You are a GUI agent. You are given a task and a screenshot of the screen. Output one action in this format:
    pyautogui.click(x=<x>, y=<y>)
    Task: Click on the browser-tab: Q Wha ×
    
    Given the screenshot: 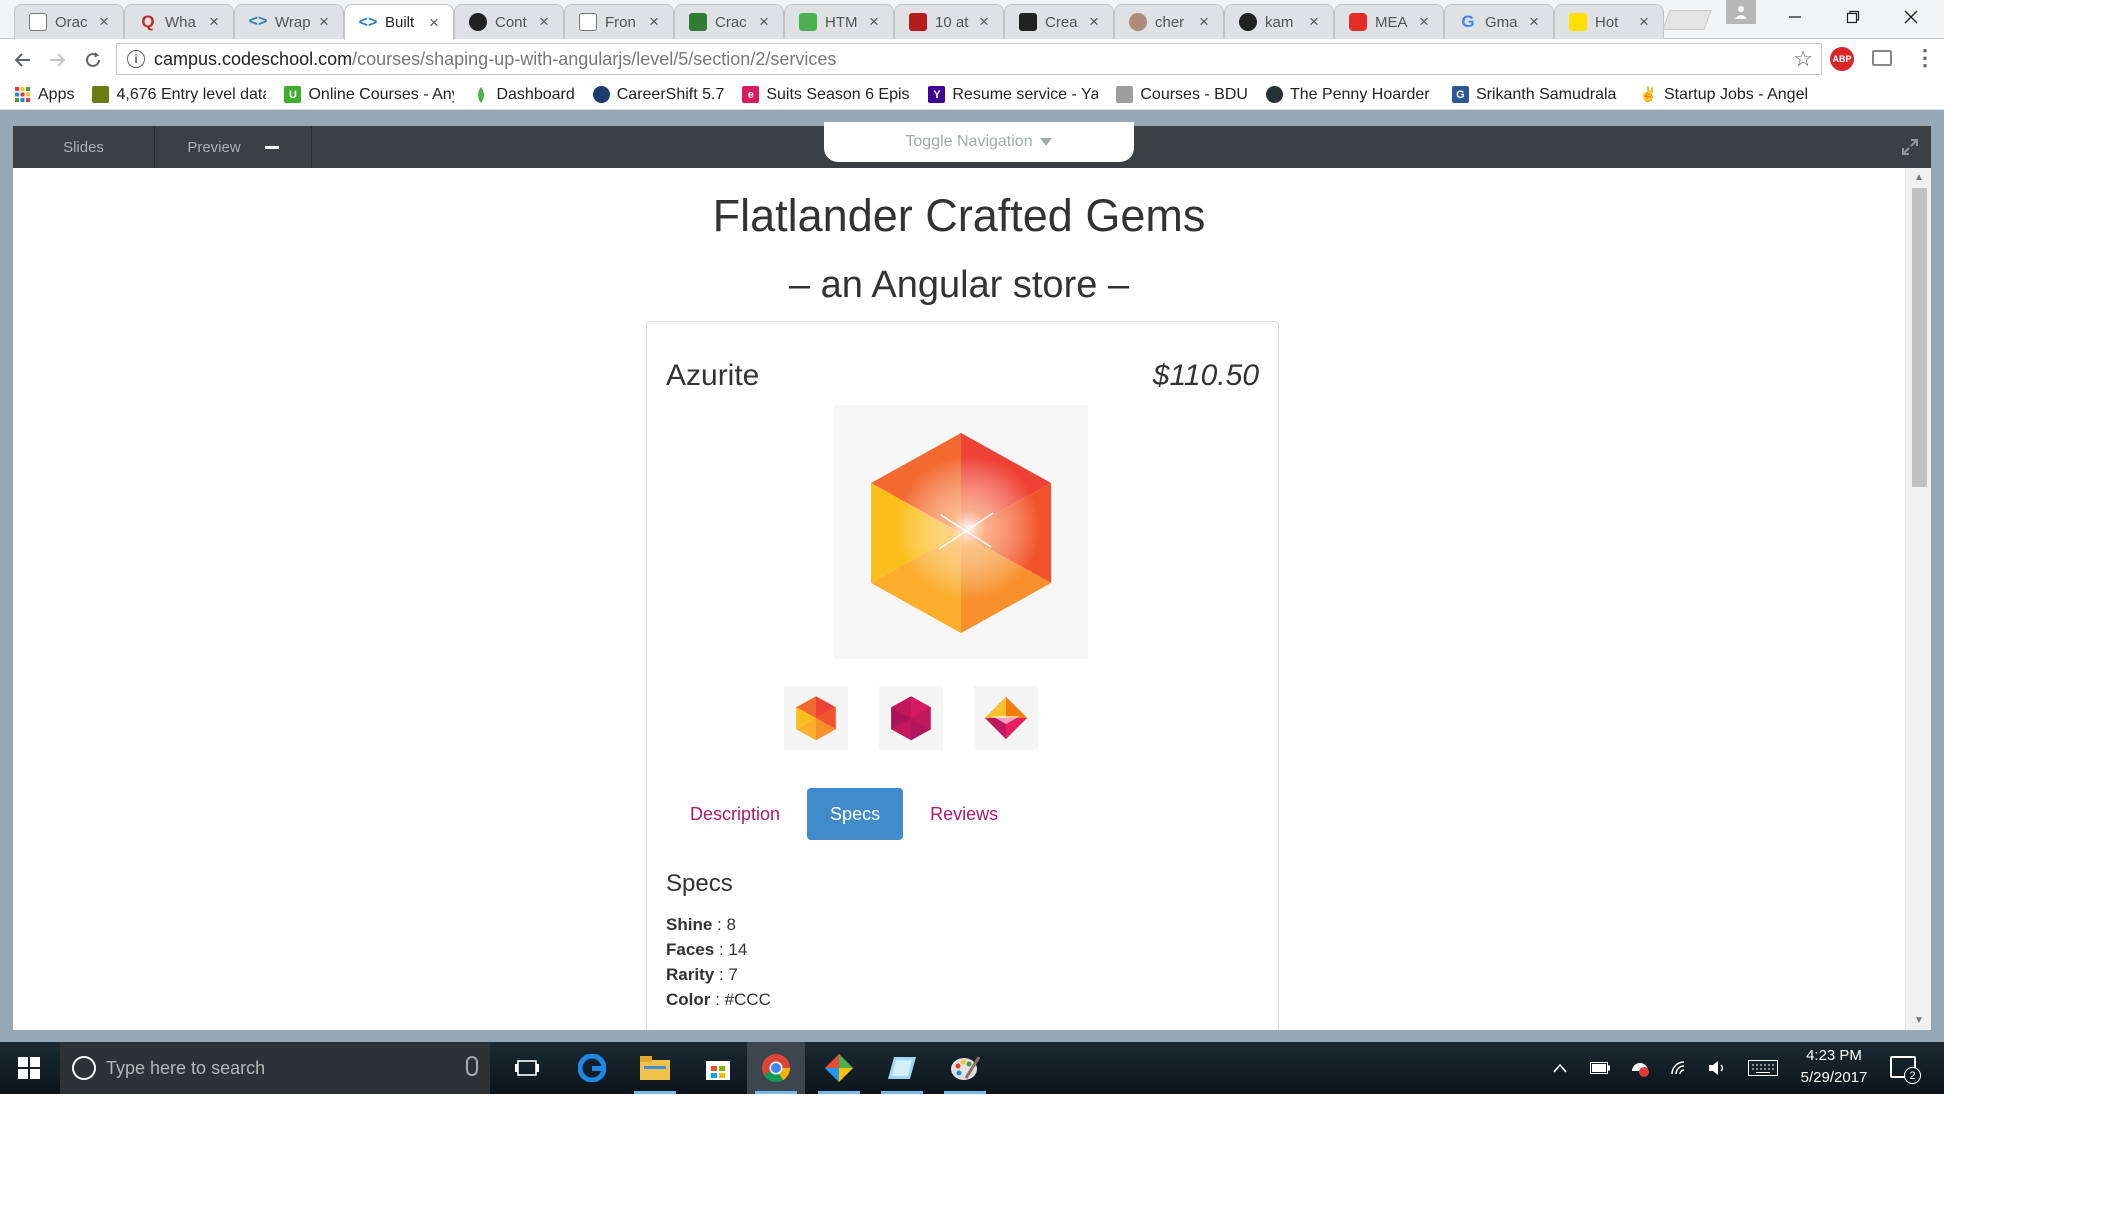 What is the action you would take?
    pyautogui.click(x=179, y=21)
    